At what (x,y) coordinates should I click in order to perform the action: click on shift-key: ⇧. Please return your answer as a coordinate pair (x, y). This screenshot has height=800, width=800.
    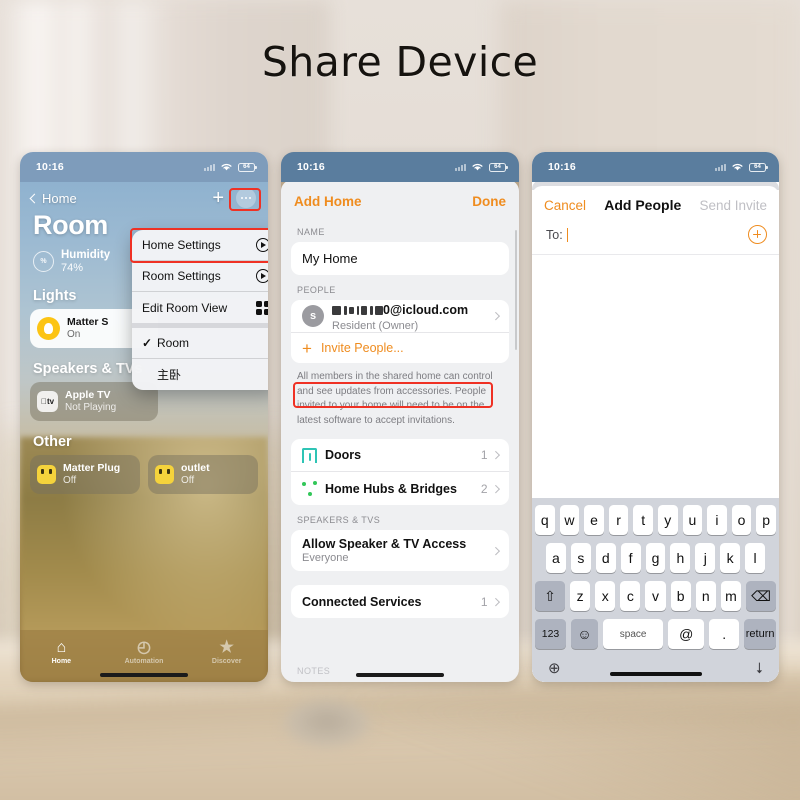
    Looking at the image, I should click on (550, 596).